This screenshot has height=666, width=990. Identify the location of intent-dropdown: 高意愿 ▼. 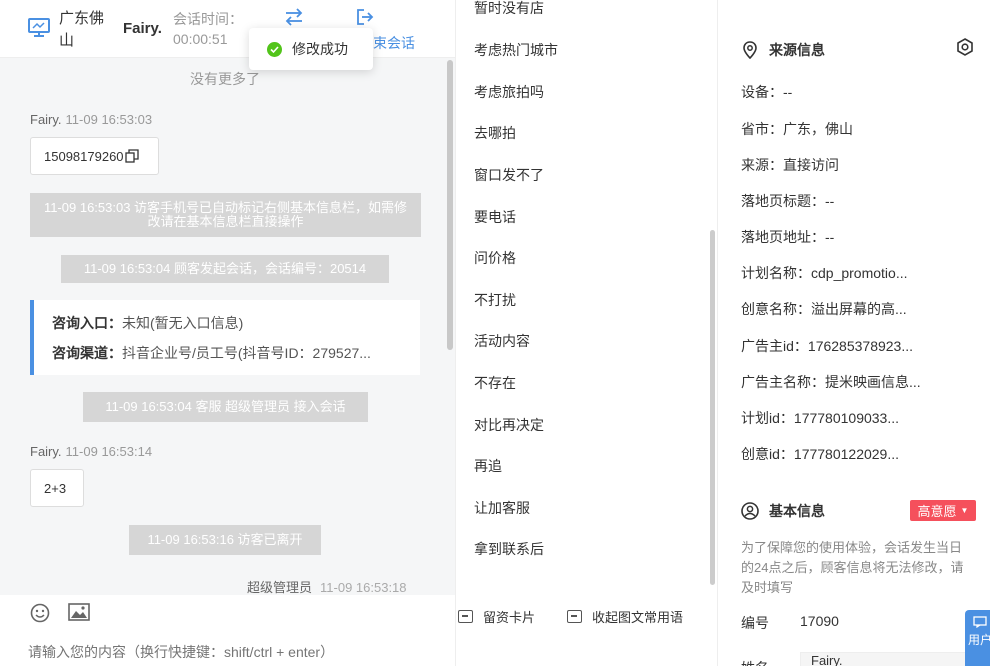
(943, 510).